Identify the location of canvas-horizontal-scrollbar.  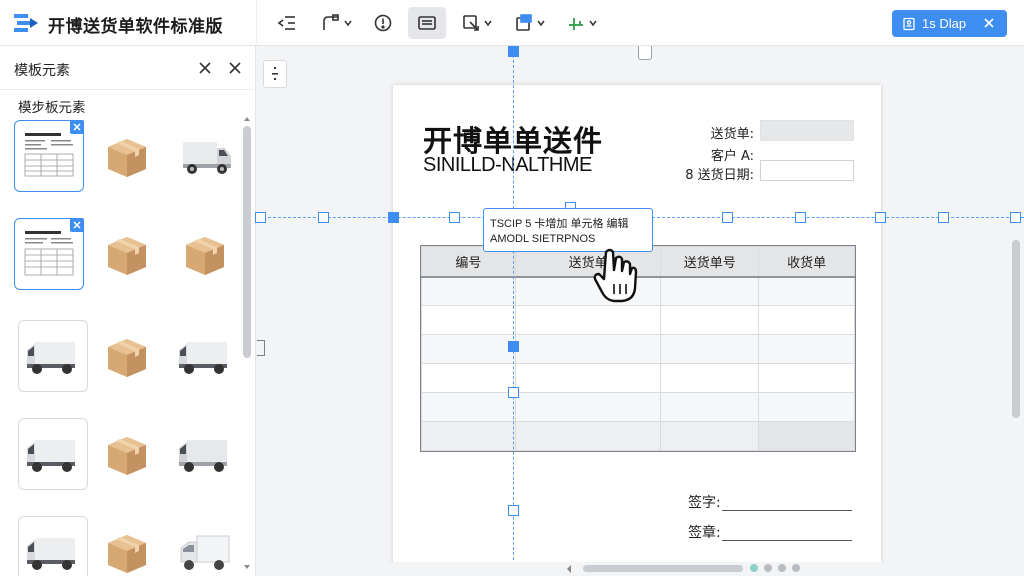
(663, 568).